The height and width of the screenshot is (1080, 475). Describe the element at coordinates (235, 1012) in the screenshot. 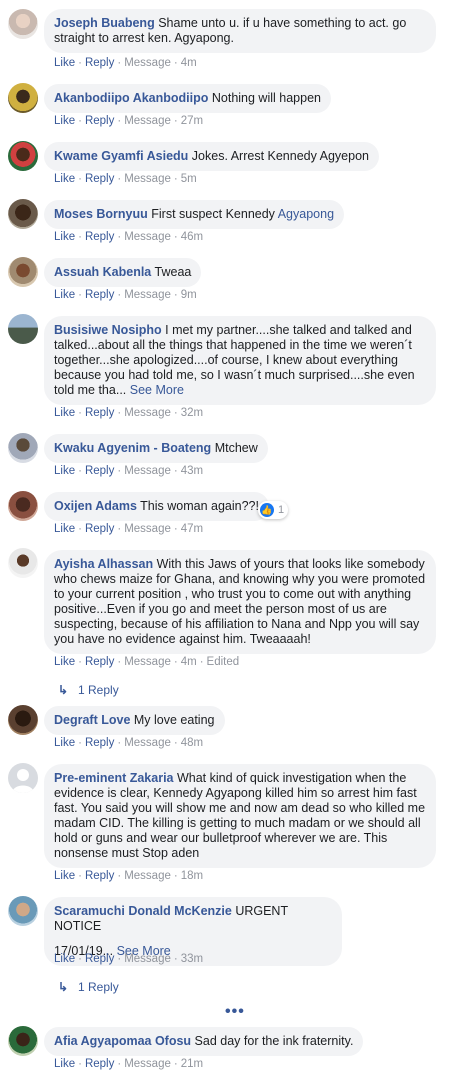

I see `more-comments-button: •••` at that location.